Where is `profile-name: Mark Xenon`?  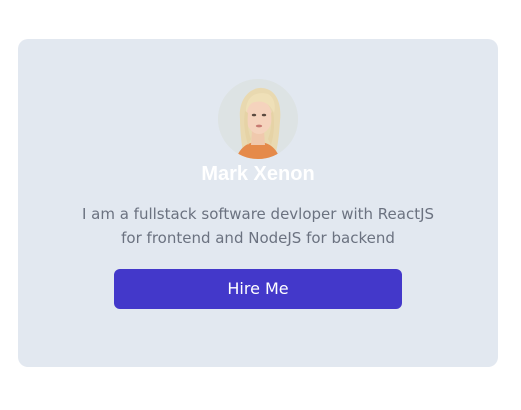
profile-name: Mark Xenon is located at coordinates (258, 174).